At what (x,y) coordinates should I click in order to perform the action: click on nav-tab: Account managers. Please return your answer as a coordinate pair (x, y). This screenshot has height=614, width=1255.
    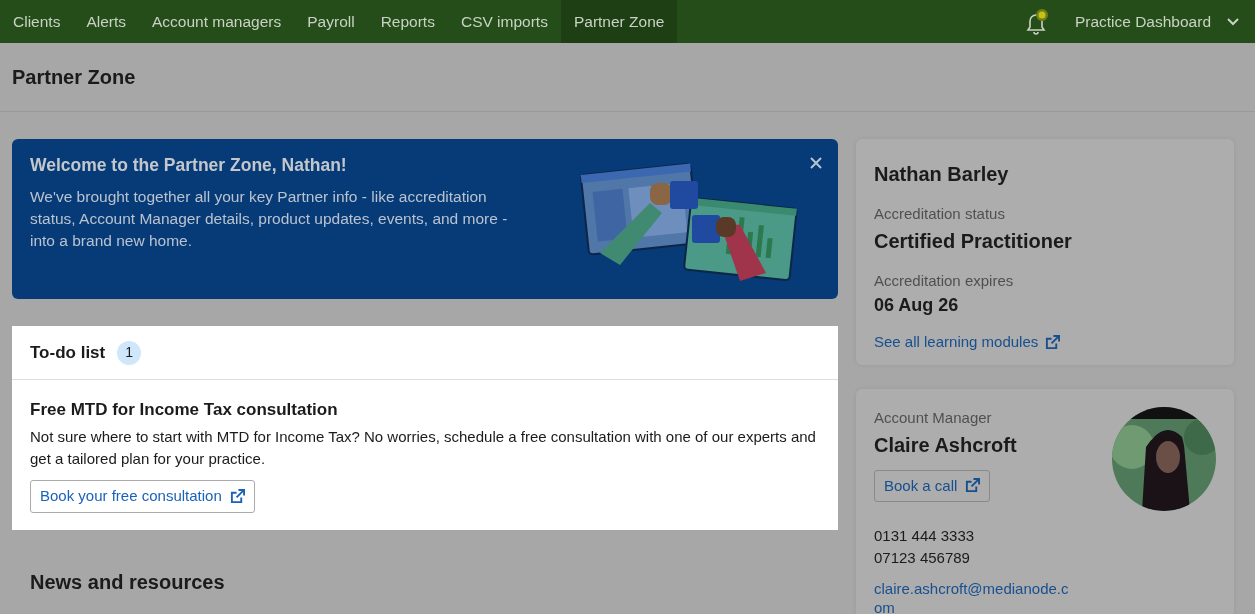
    Looking at the image, I should click on (217, 21).